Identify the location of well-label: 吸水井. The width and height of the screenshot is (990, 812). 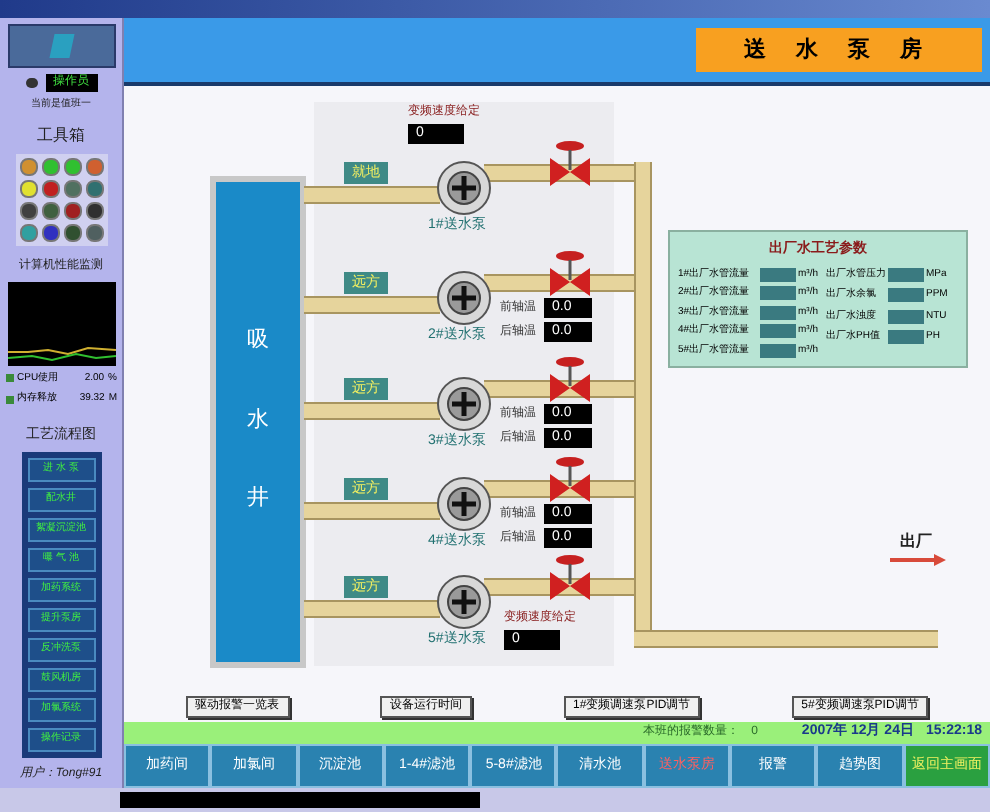
(258, 420).